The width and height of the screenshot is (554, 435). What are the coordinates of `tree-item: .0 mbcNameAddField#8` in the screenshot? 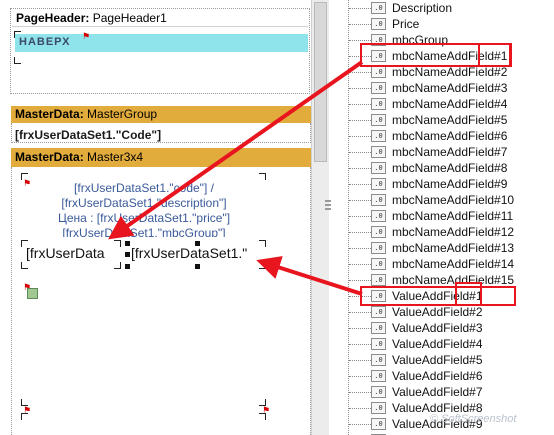 It's located at (443, 168).